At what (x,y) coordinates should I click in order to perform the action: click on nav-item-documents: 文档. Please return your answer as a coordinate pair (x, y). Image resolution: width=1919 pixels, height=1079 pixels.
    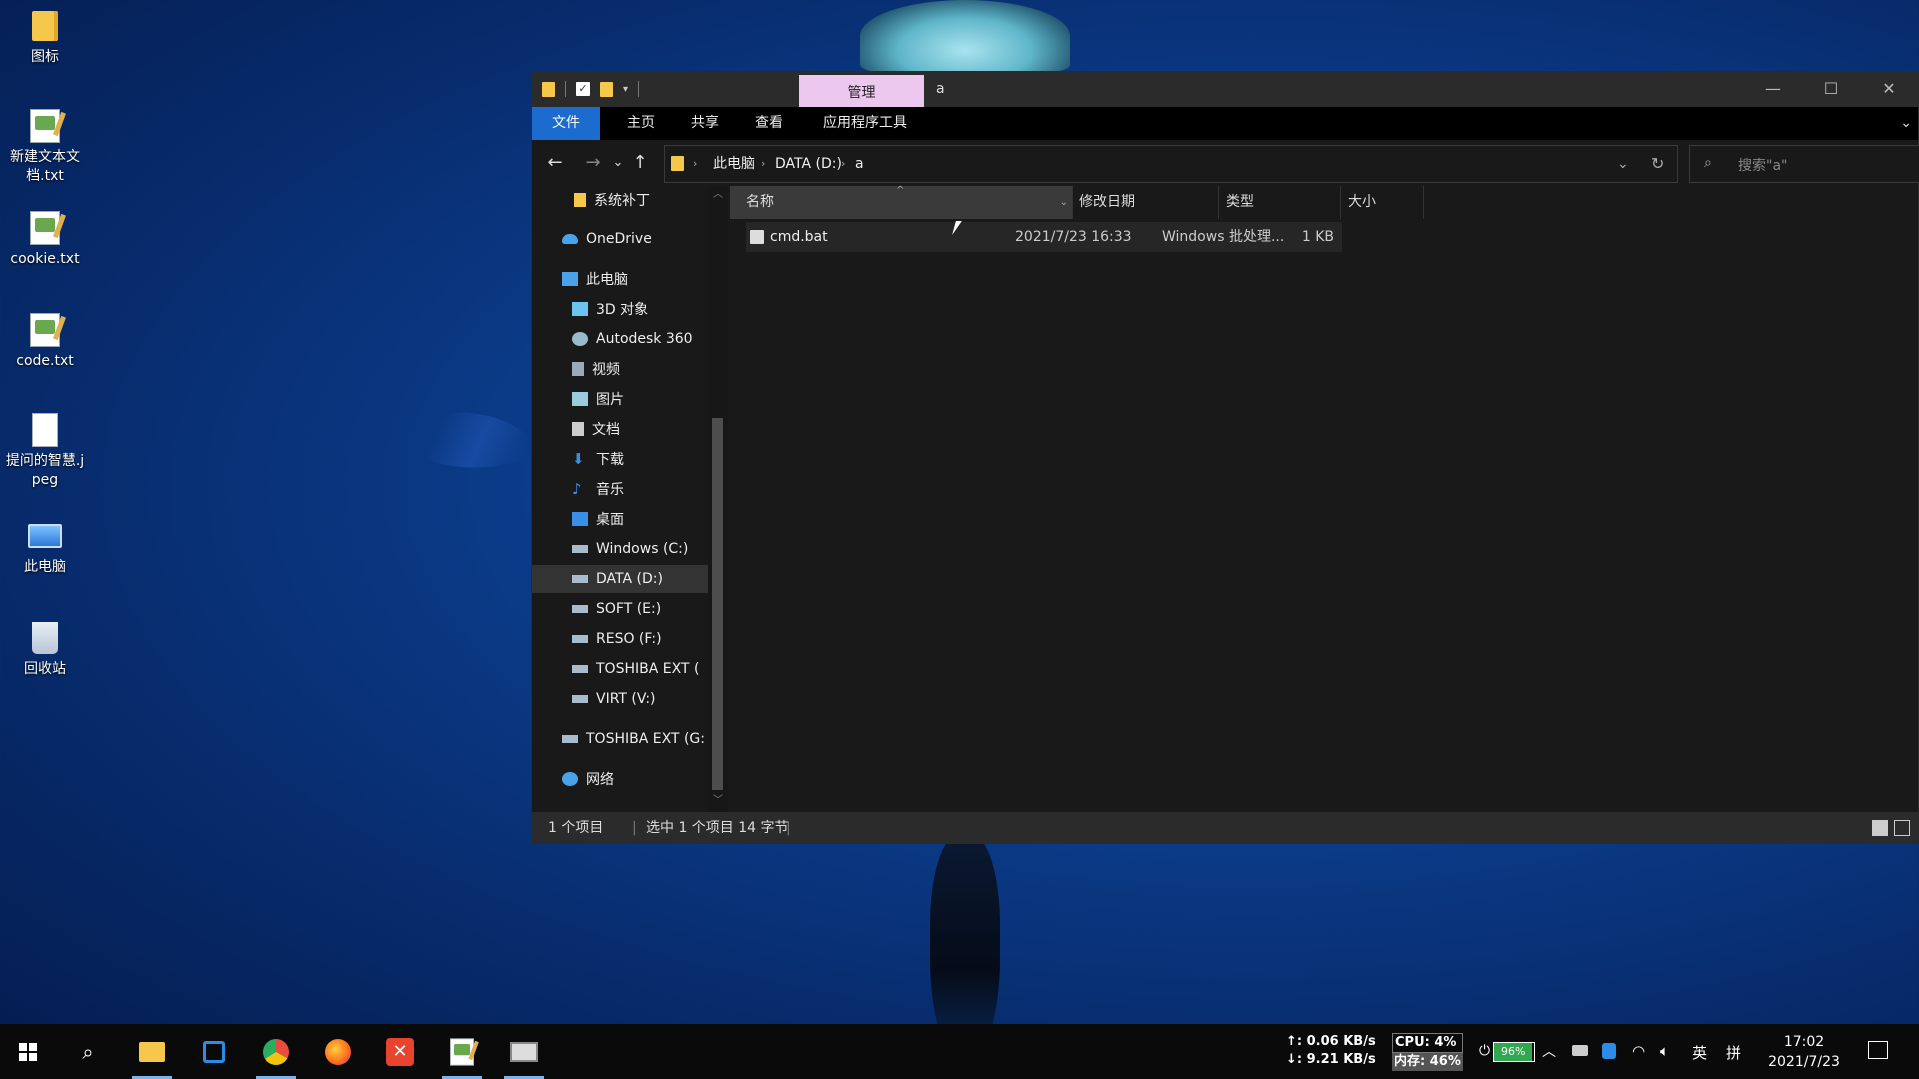
    Looking at the image, I should click on (620, 429).